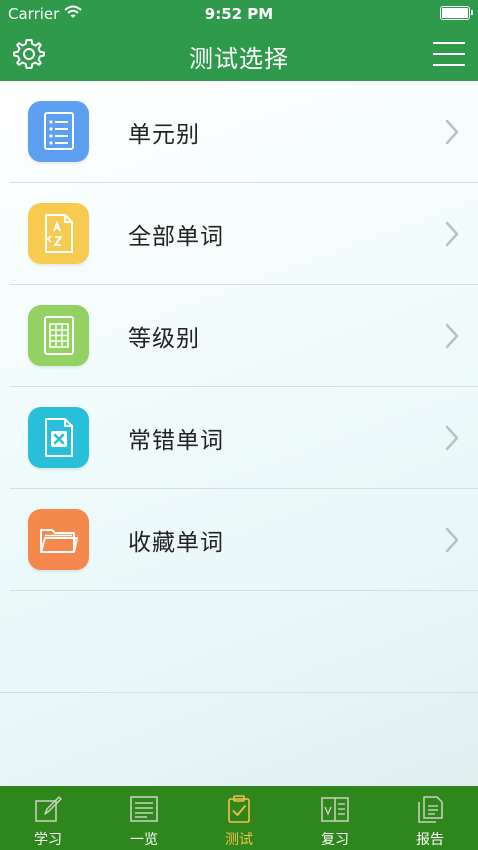  Describe the element at coordinates (239, 234) in the screenshot. I see `list-item-all-words: 全部单词` at that location.